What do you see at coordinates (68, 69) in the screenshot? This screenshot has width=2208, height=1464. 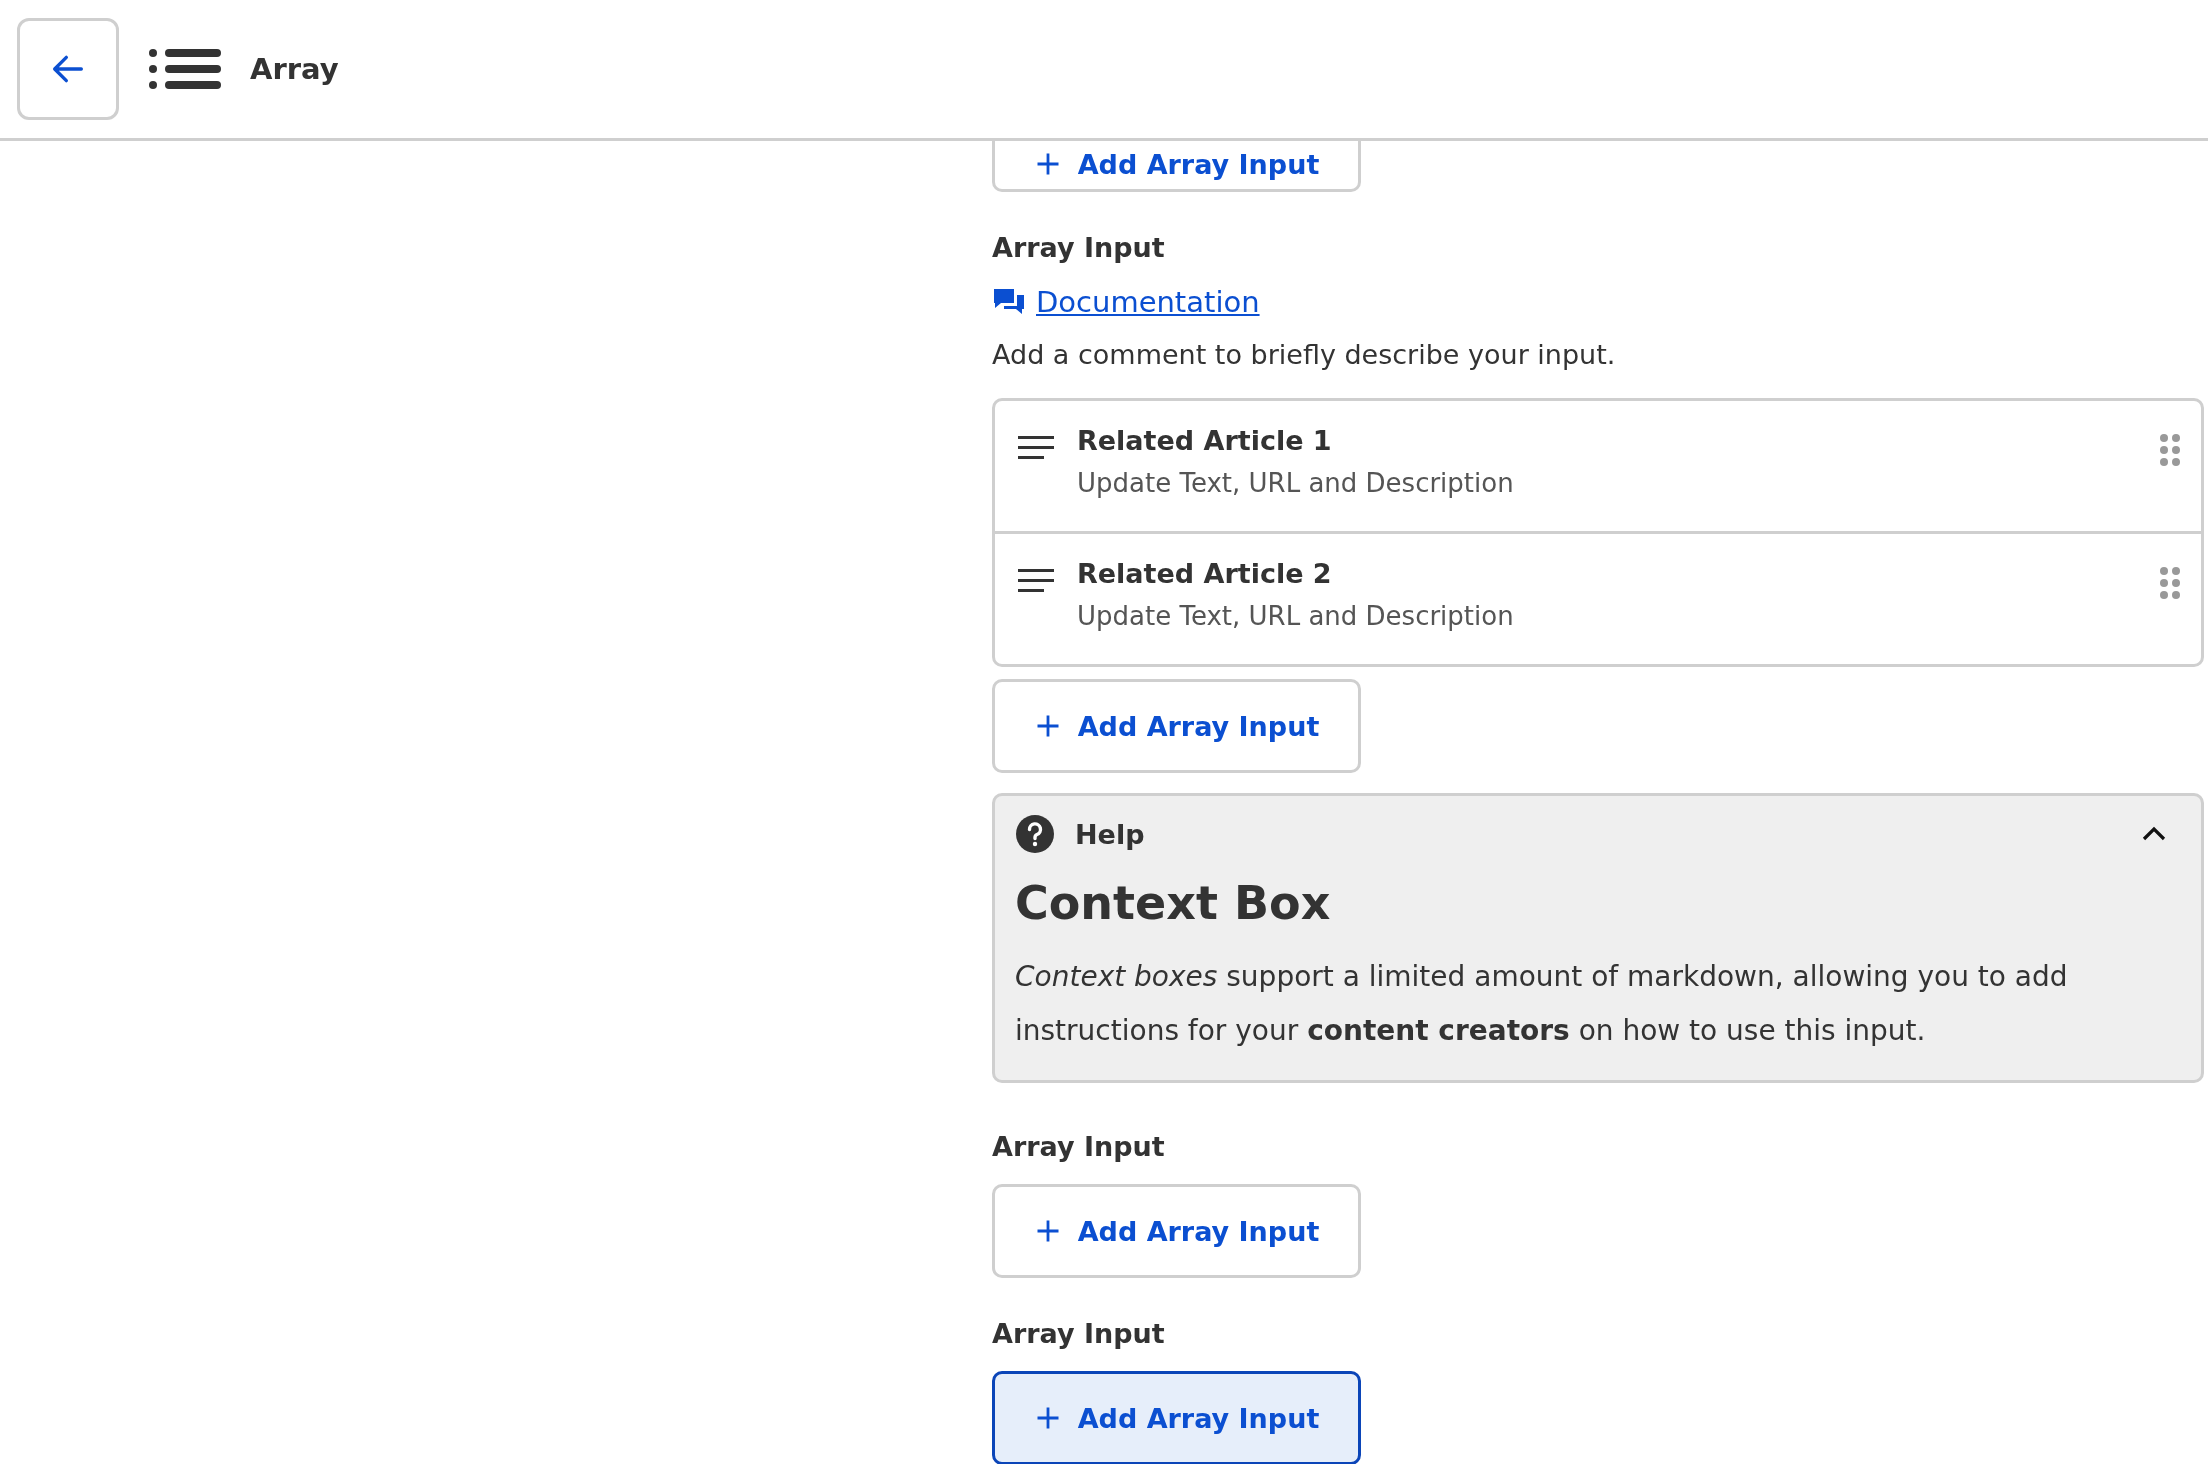 I see `back-button` at bounding box center [68, 69].